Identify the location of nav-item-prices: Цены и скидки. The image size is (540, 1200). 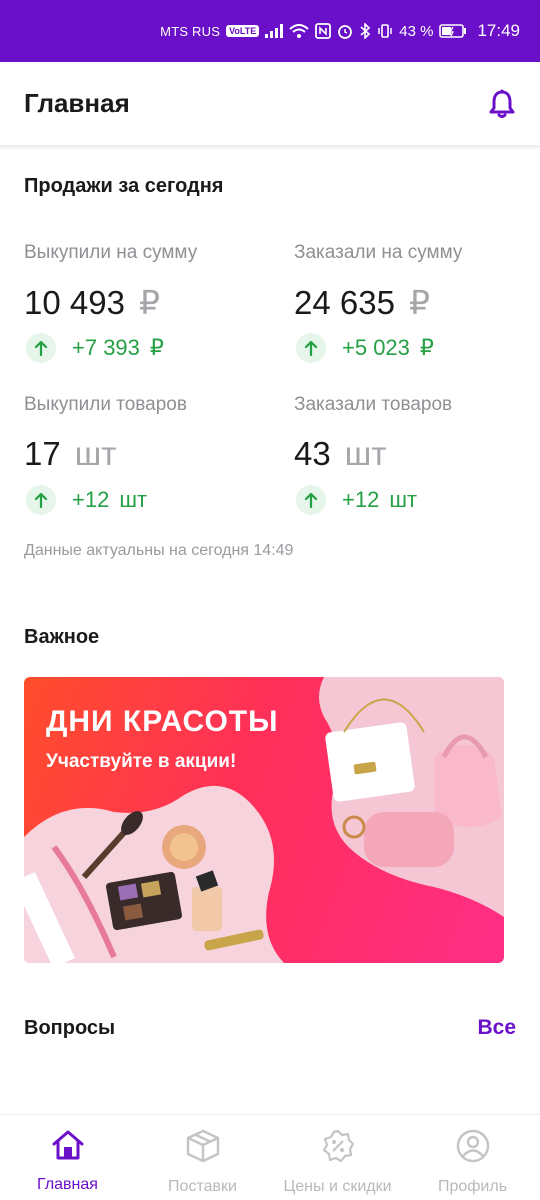
(337, 1155).